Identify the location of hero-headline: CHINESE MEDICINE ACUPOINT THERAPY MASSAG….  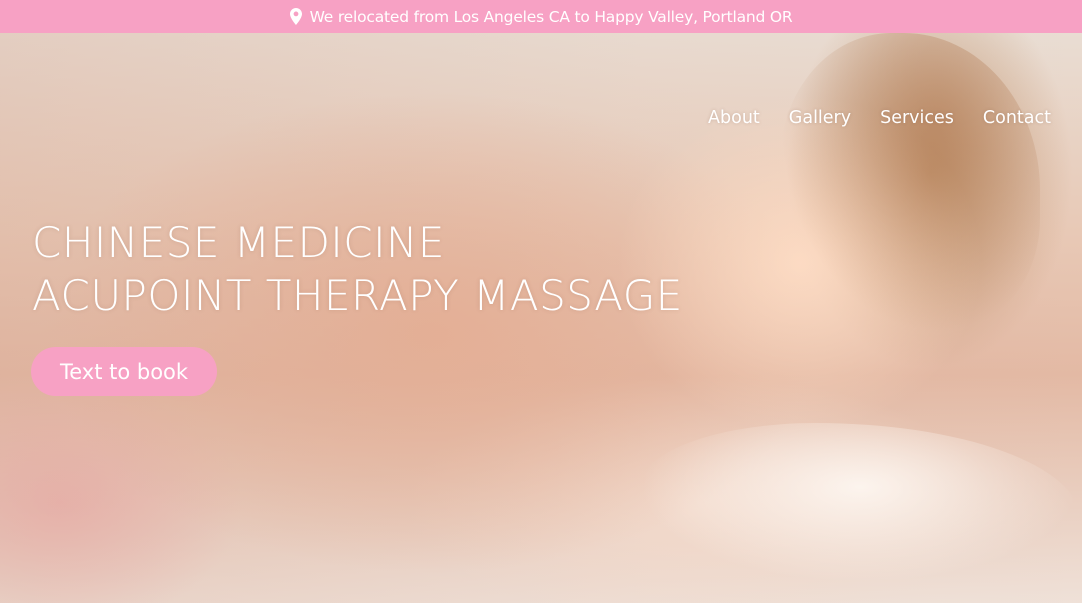
(412, 269).